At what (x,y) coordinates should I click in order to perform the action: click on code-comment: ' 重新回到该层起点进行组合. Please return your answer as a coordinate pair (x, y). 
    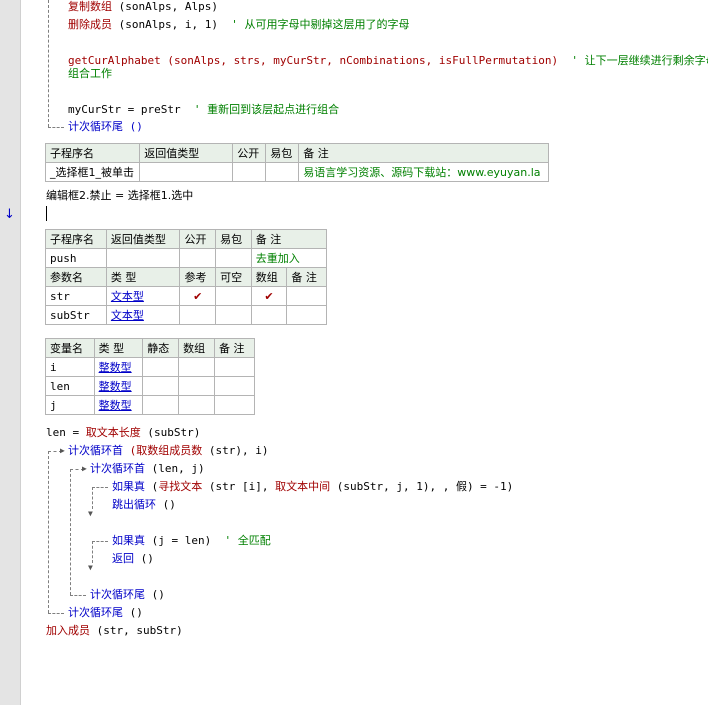
    Looking at the image, I should click on (260, 109).